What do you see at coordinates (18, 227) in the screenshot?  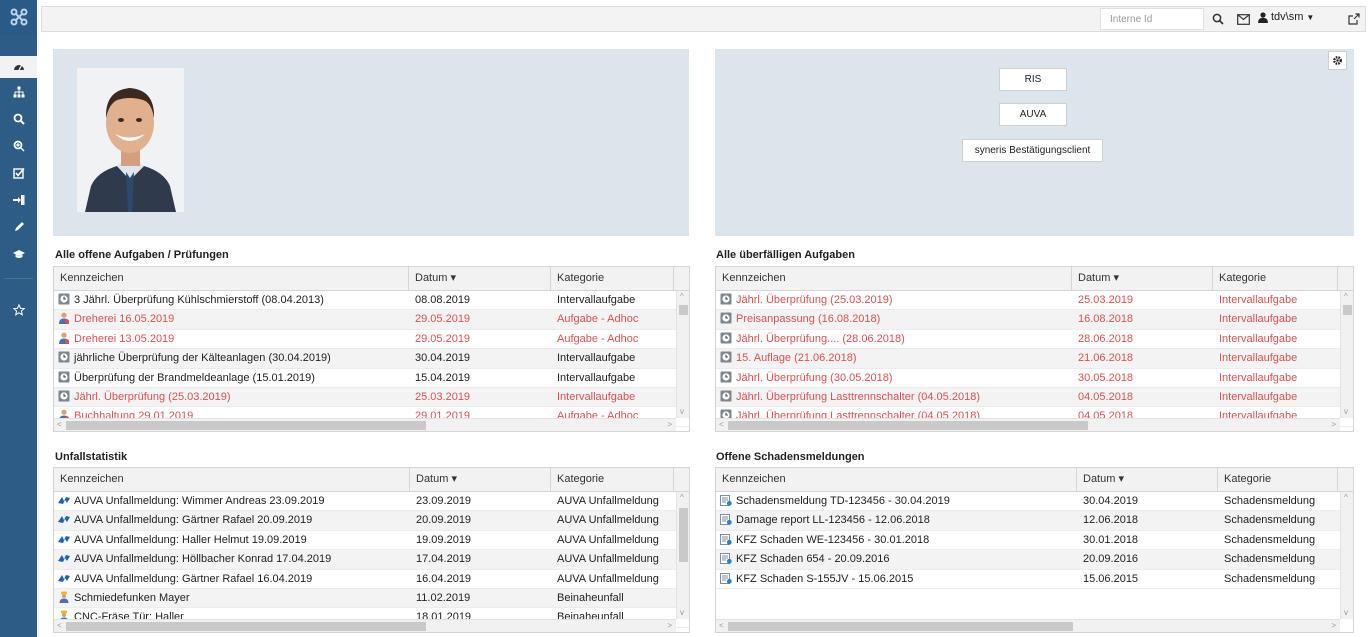 I see `pencil-icon` at bounding box center [18, 227].